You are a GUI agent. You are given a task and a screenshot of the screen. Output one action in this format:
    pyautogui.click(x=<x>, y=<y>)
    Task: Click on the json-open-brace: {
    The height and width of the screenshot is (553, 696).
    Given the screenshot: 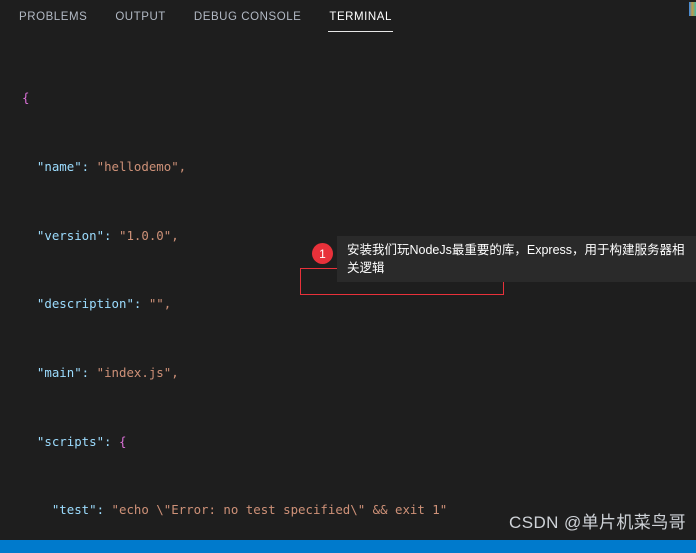 What is the action you would take?
    pyautogui.click(x=26, y=98)
    